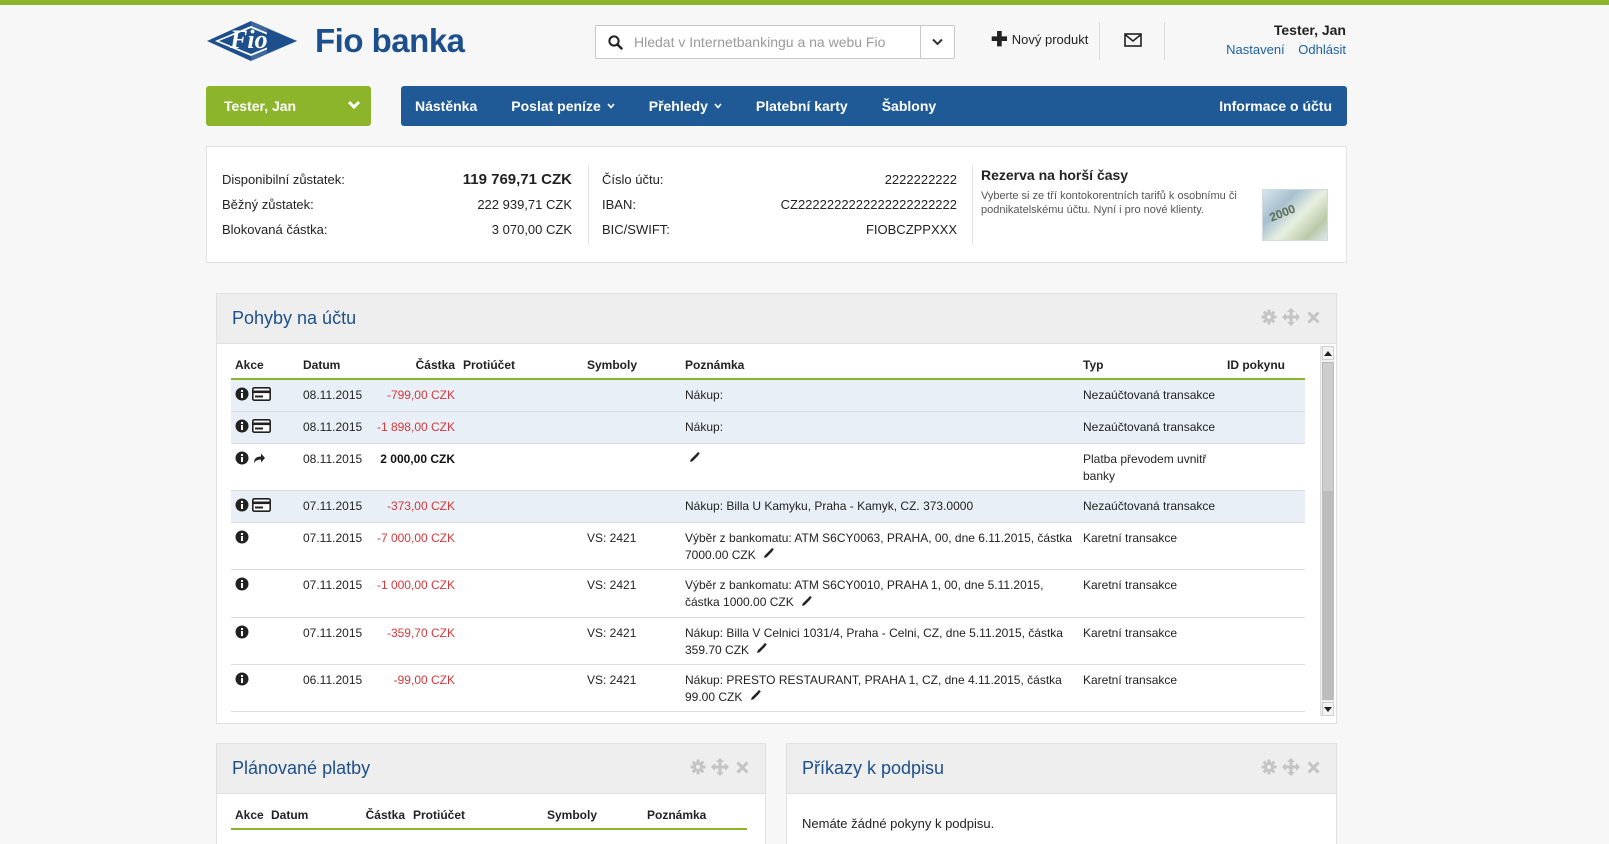 This screenshot has width=1609, height=844. What do you see at coordinates (335, 593) in the screenshot?
I see `date-cell: 07.11.2015` at bounding box center [335, 593].